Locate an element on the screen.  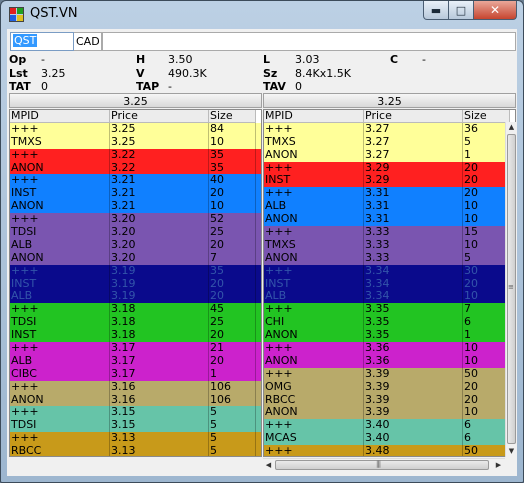
ask-row: ANON 3.27 1 is located at coordinates (389, 155).